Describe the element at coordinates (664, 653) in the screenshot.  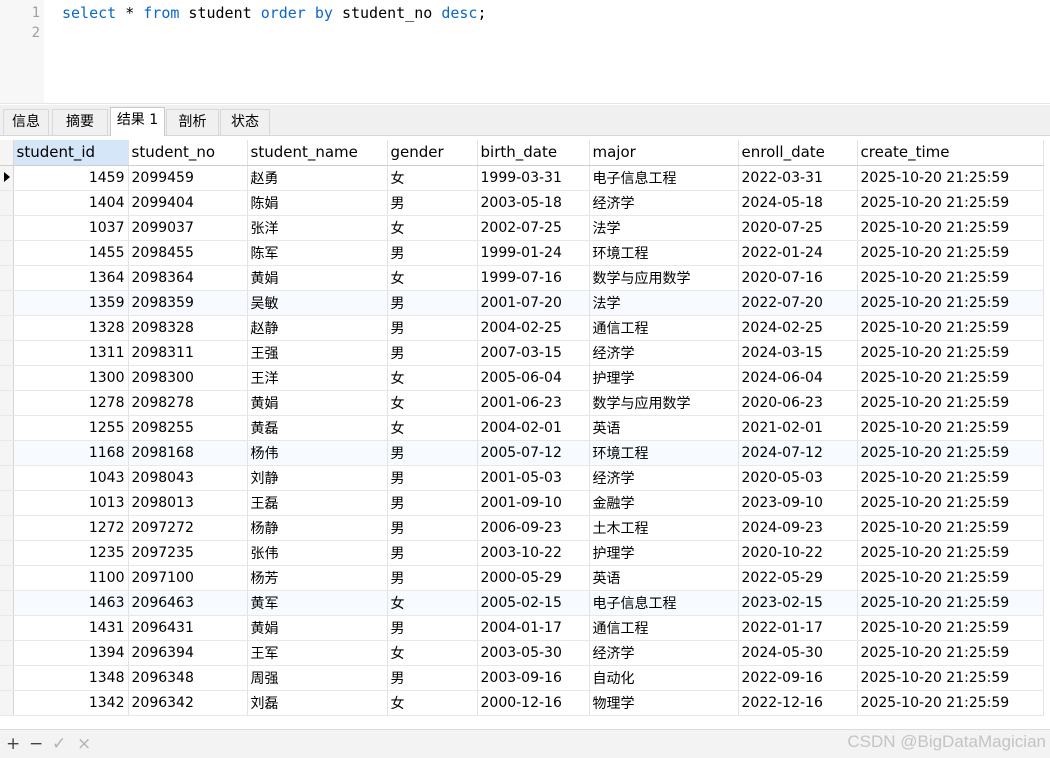
I see `cell-major: 经济学` at that location.